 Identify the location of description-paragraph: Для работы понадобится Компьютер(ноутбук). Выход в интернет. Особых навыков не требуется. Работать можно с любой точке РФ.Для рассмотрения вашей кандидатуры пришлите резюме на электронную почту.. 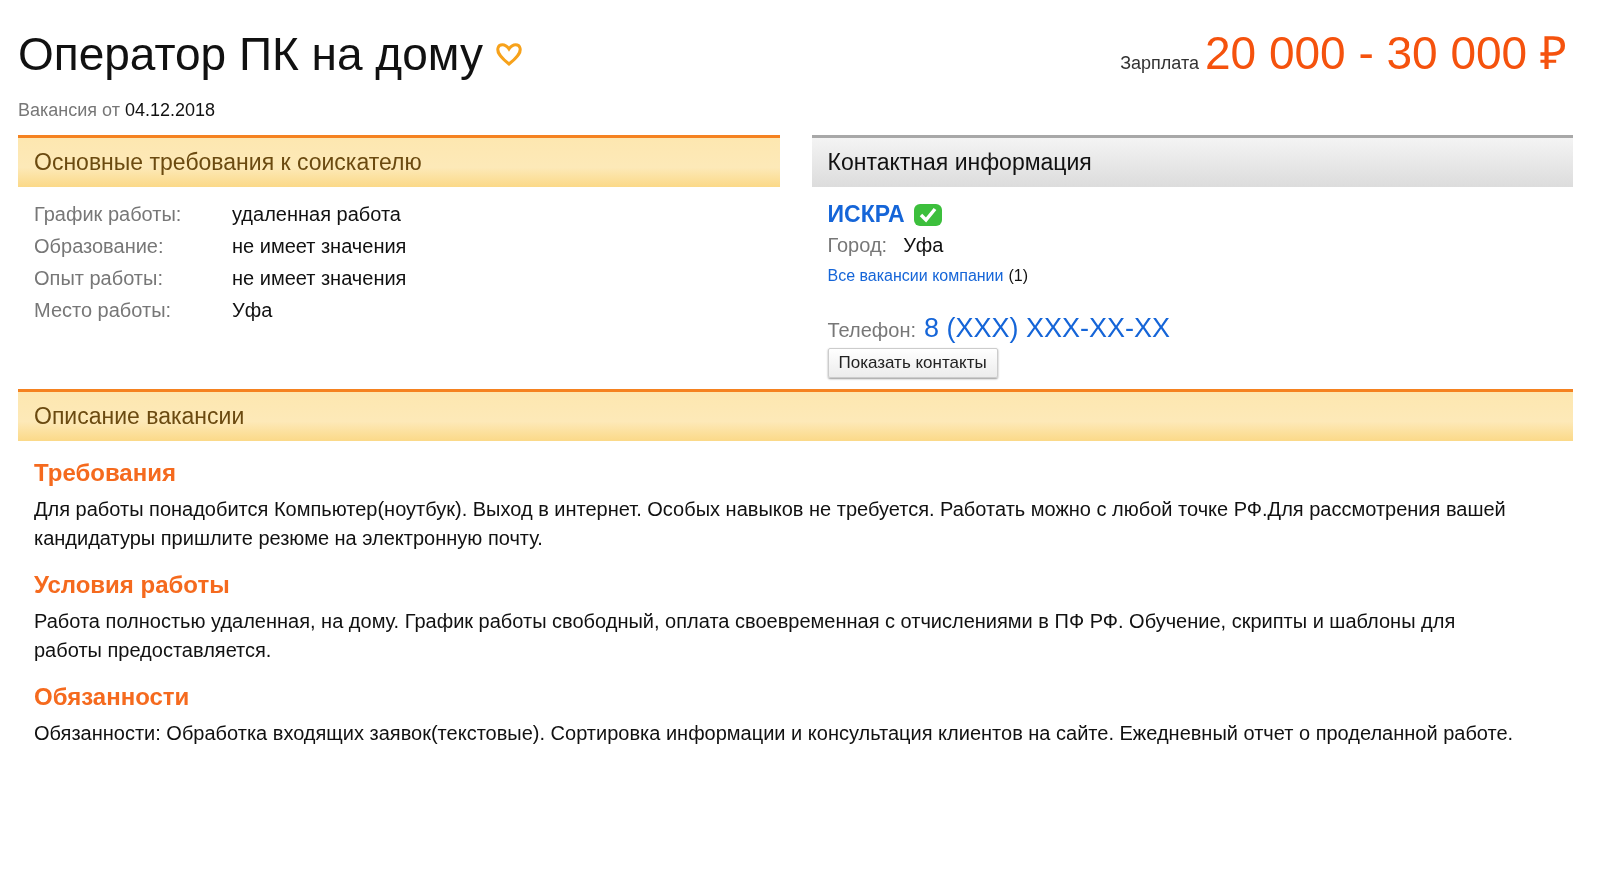
(770, 524).